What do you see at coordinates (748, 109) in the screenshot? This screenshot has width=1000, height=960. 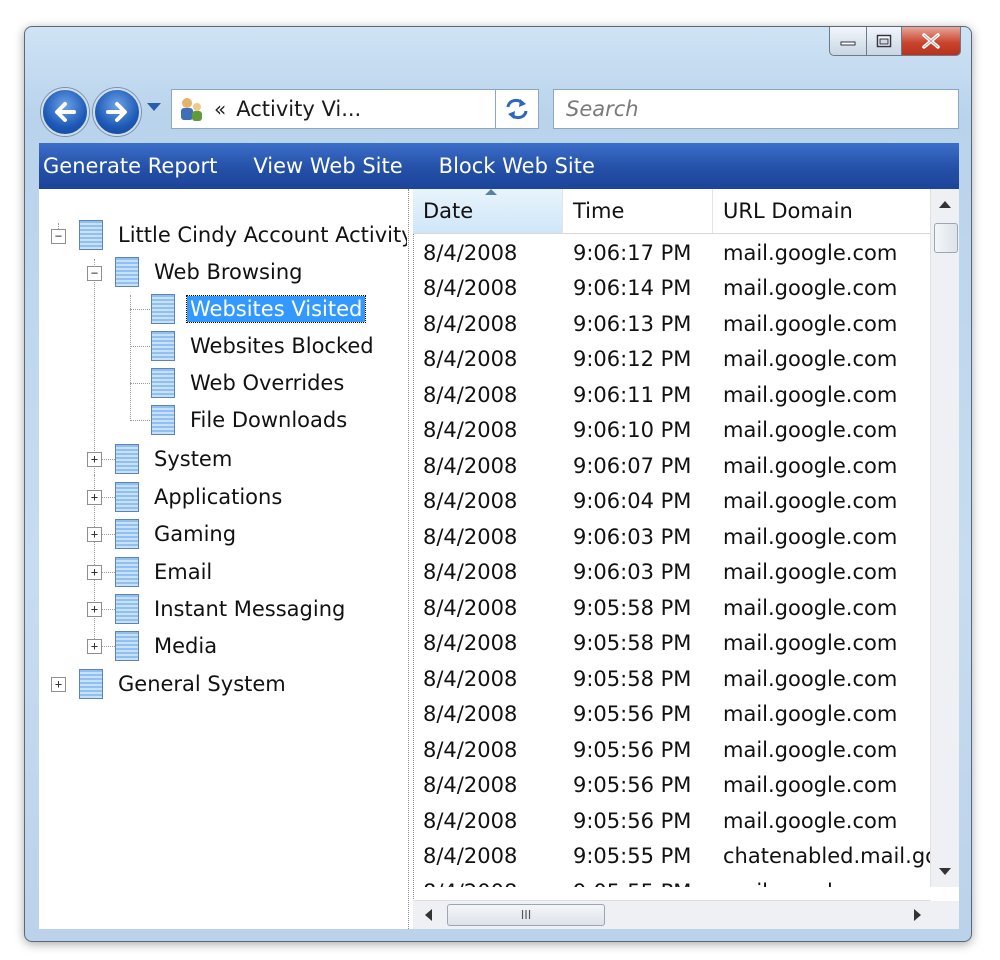 I see `search-input` at bounding box center [748, 109].